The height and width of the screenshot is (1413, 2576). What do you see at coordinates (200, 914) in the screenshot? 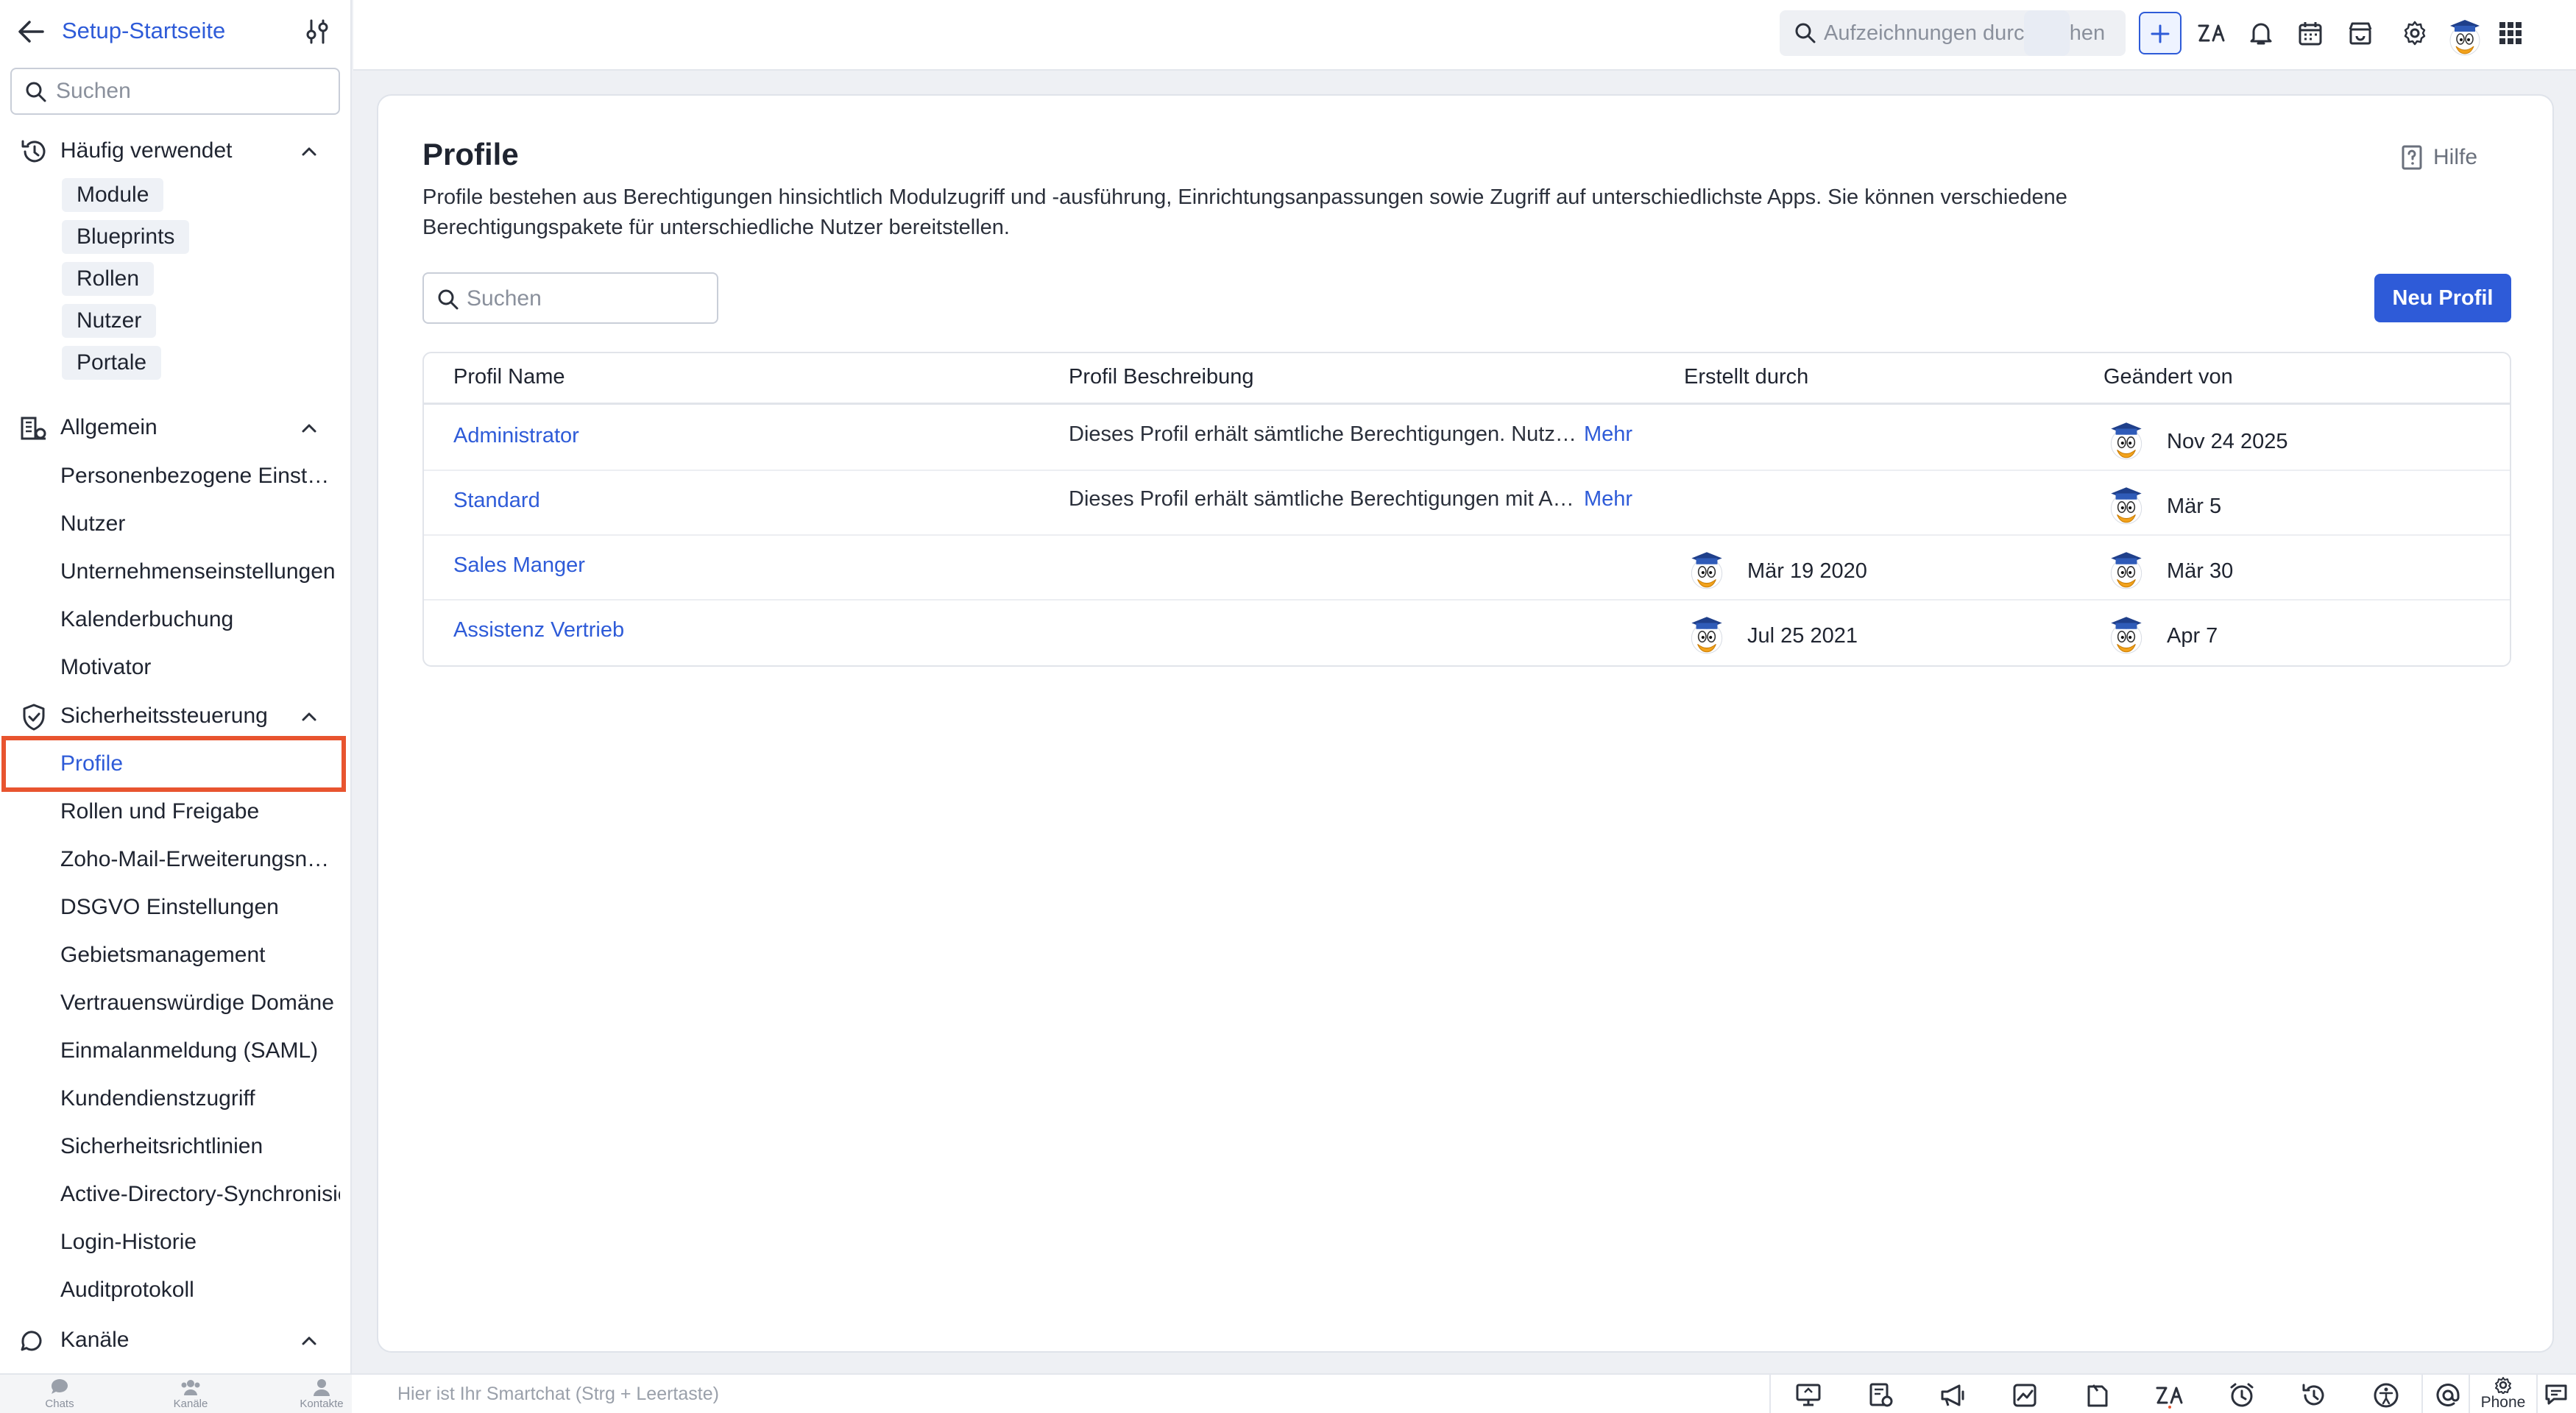
I see `sidebar-item-gdpr: DSGVO Einstellungen` at bounding box center [200, 914].